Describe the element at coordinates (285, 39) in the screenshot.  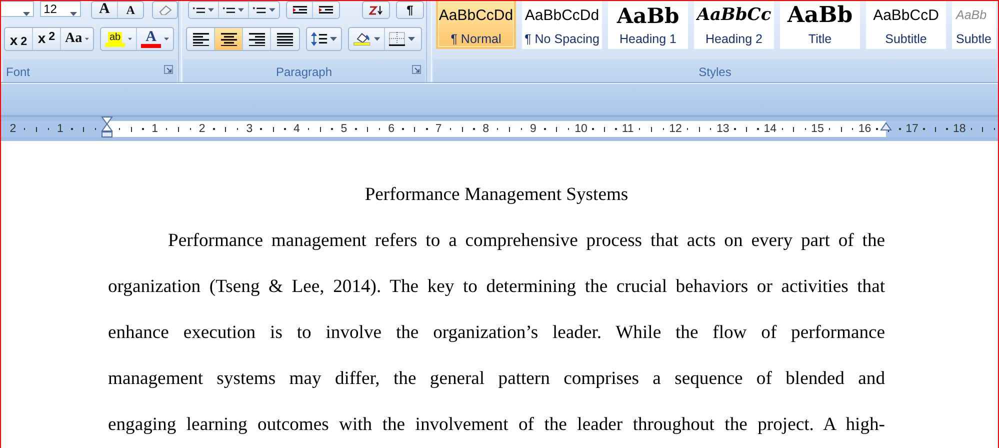
I see `align-justify-icon` at that location.